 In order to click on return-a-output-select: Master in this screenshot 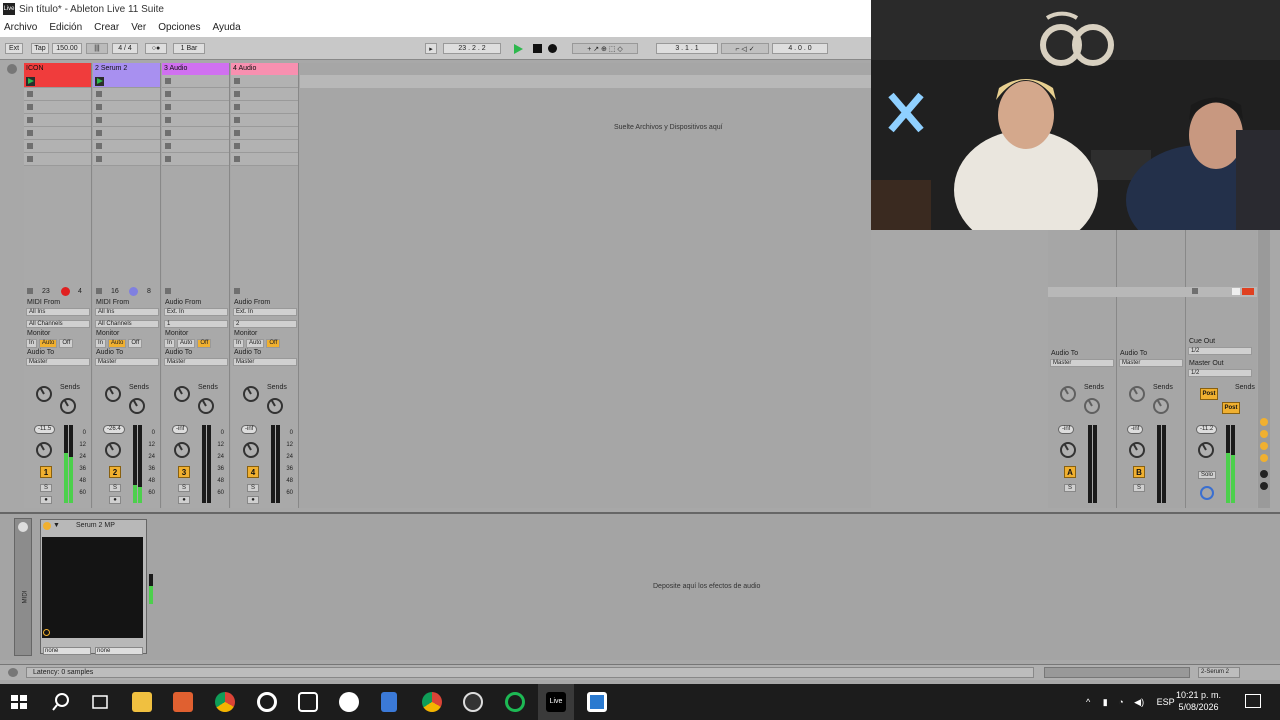, I will do `click(1082, 363)`.